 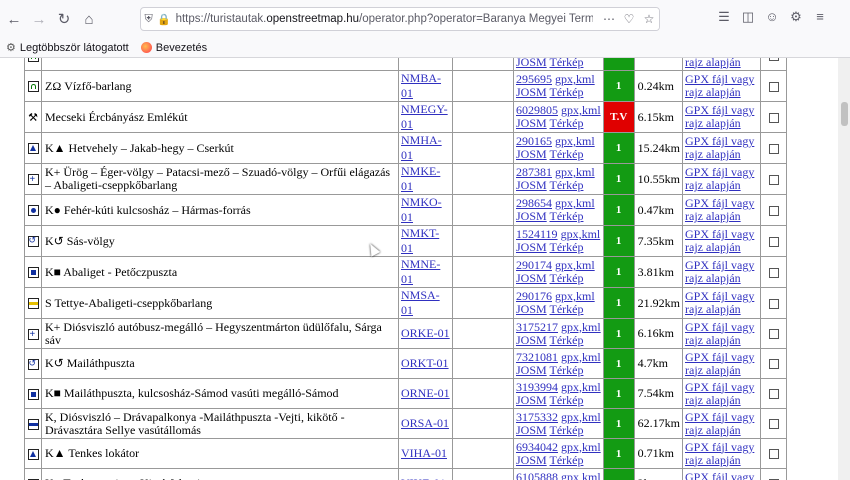 I want to click on relation-id-link: 7321081, so click(x=537, y=357).